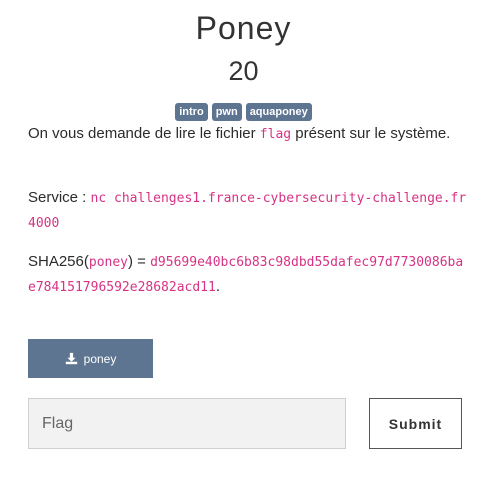 The height and width of the screenshot is (488, 487). I want to click on service-label: Service :, so click(59, 197).